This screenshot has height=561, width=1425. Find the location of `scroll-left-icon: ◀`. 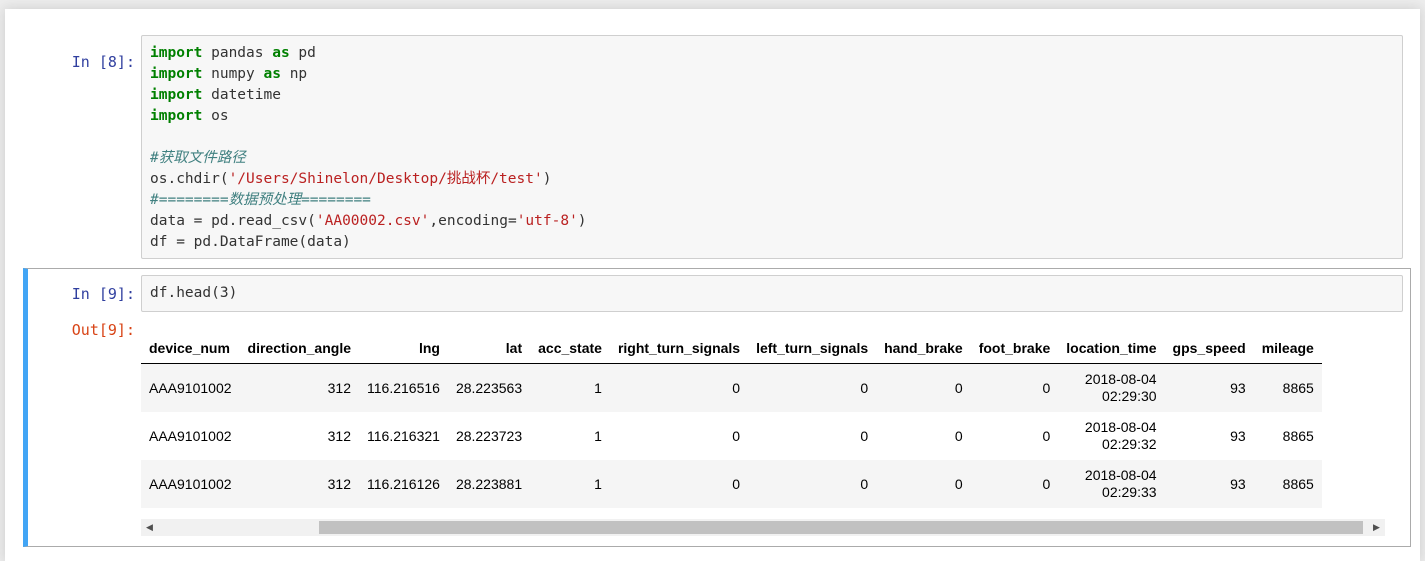

scroll-left-icon: ◀ is located at coordinates (149, 527).